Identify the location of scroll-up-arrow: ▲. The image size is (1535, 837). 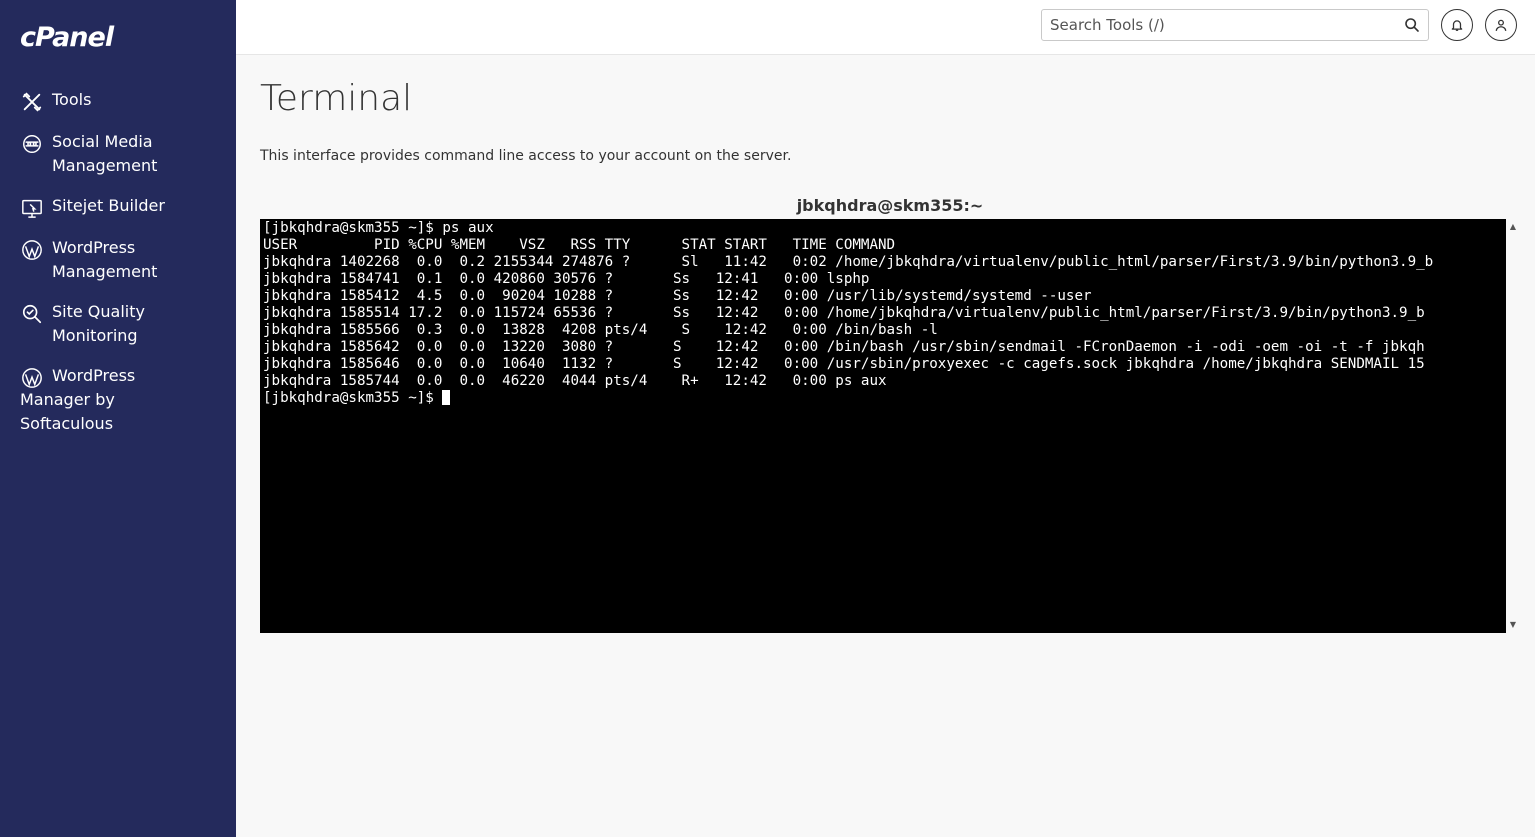
(1513, 227).